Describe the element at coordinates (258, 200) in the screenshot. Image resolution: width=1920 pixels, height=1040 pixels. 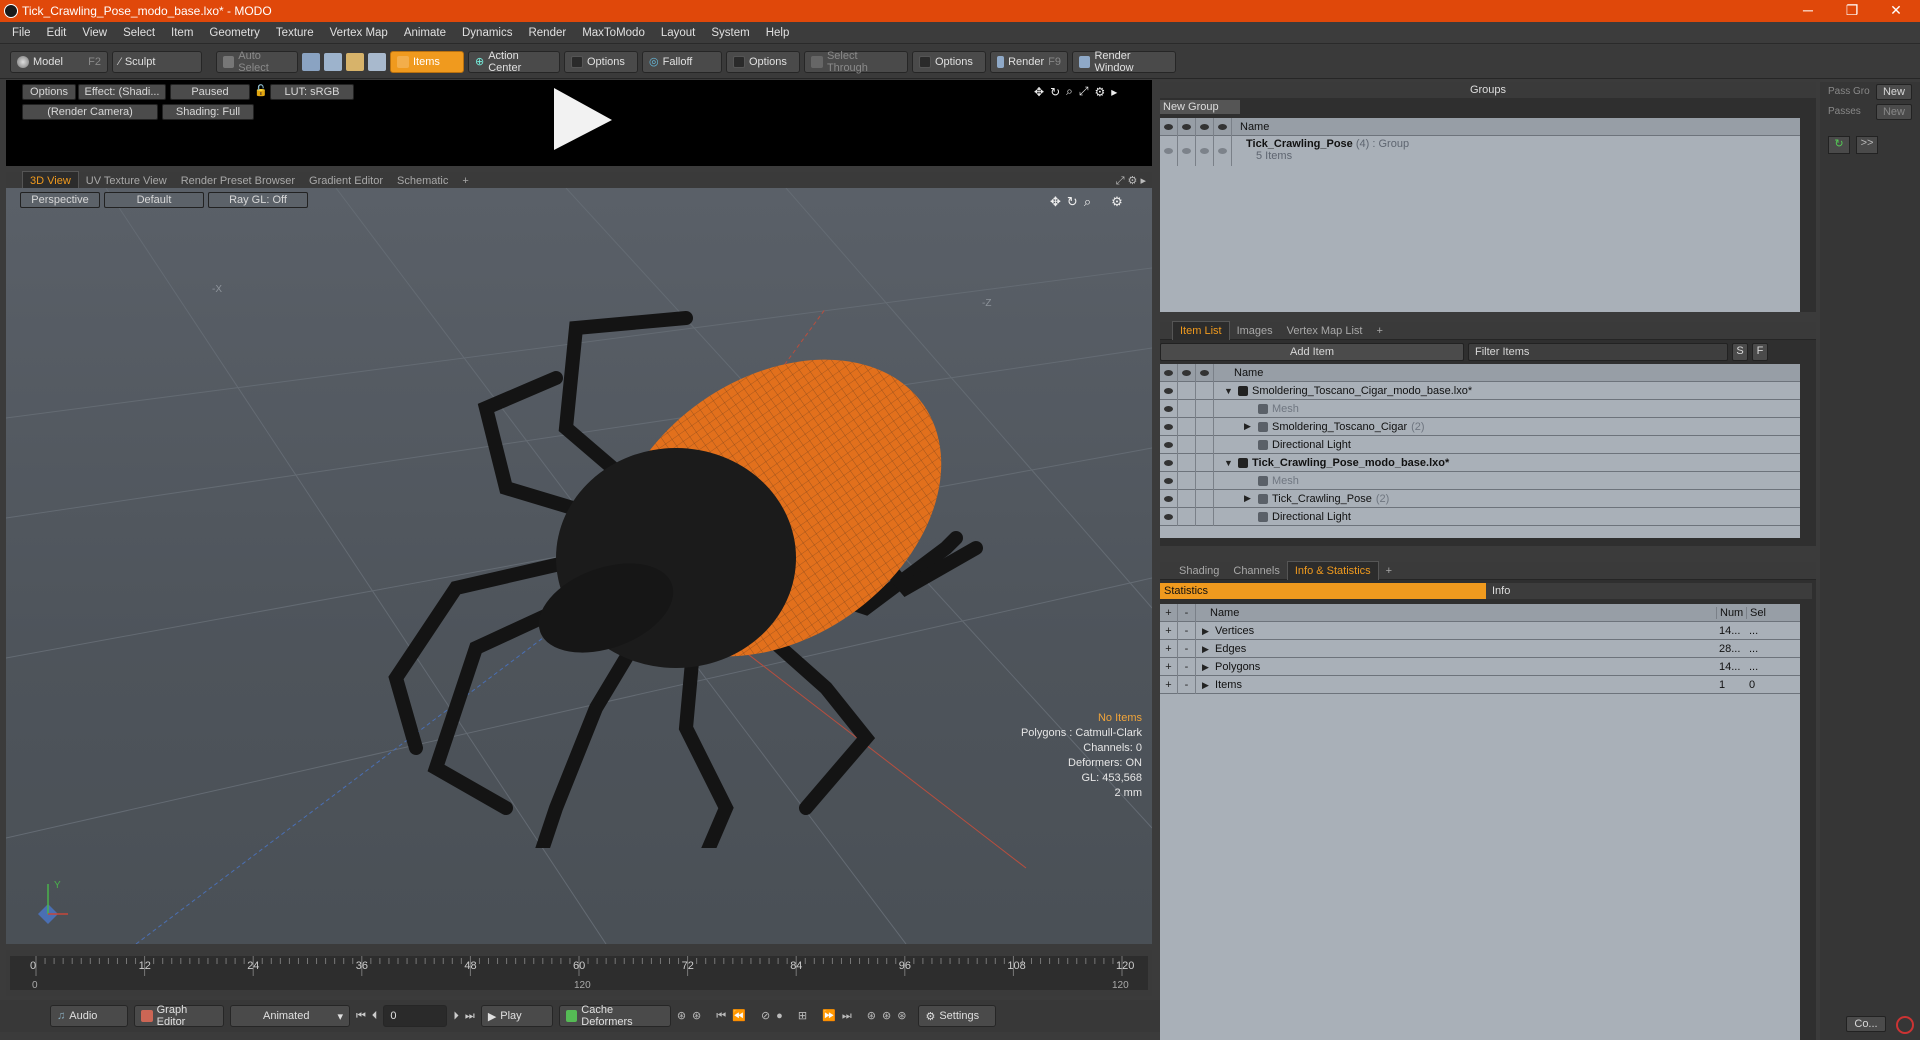
I see `raygl-dropdown: Ray GL: Off` at that location.